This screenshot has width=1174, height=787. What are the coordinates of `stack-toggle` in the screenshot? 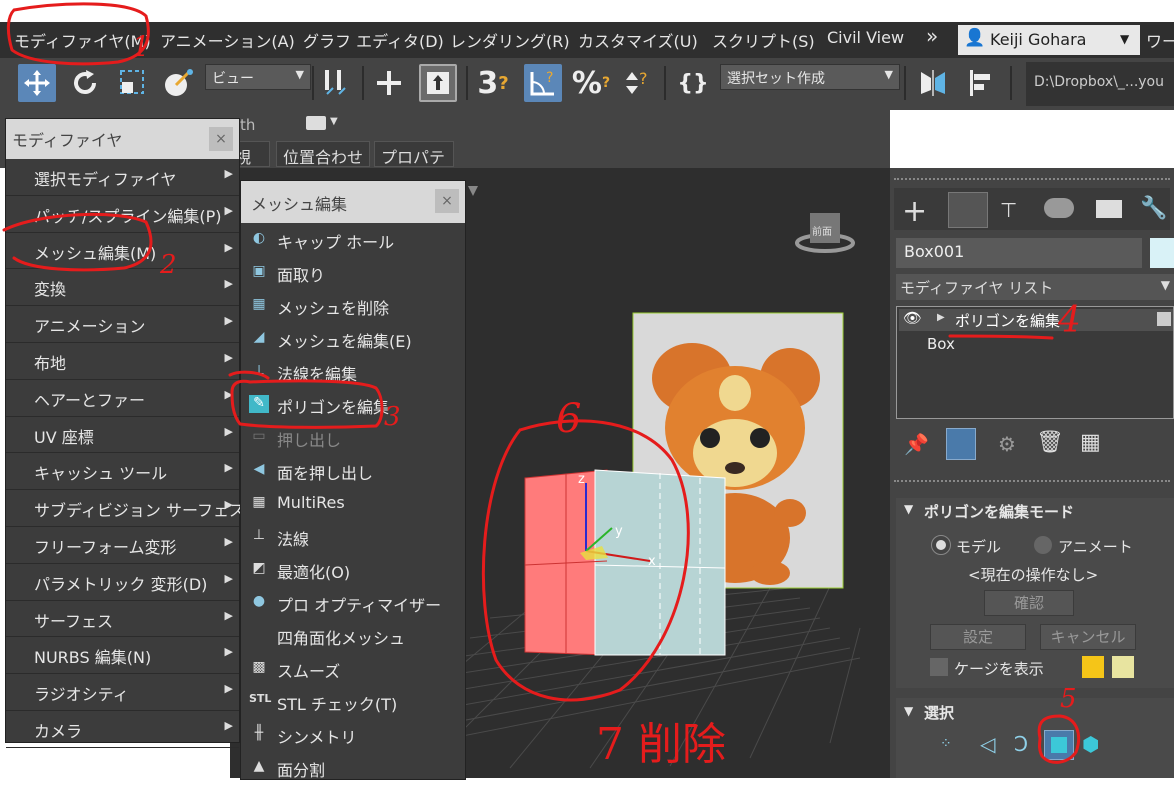 It's located at (1164, 319).